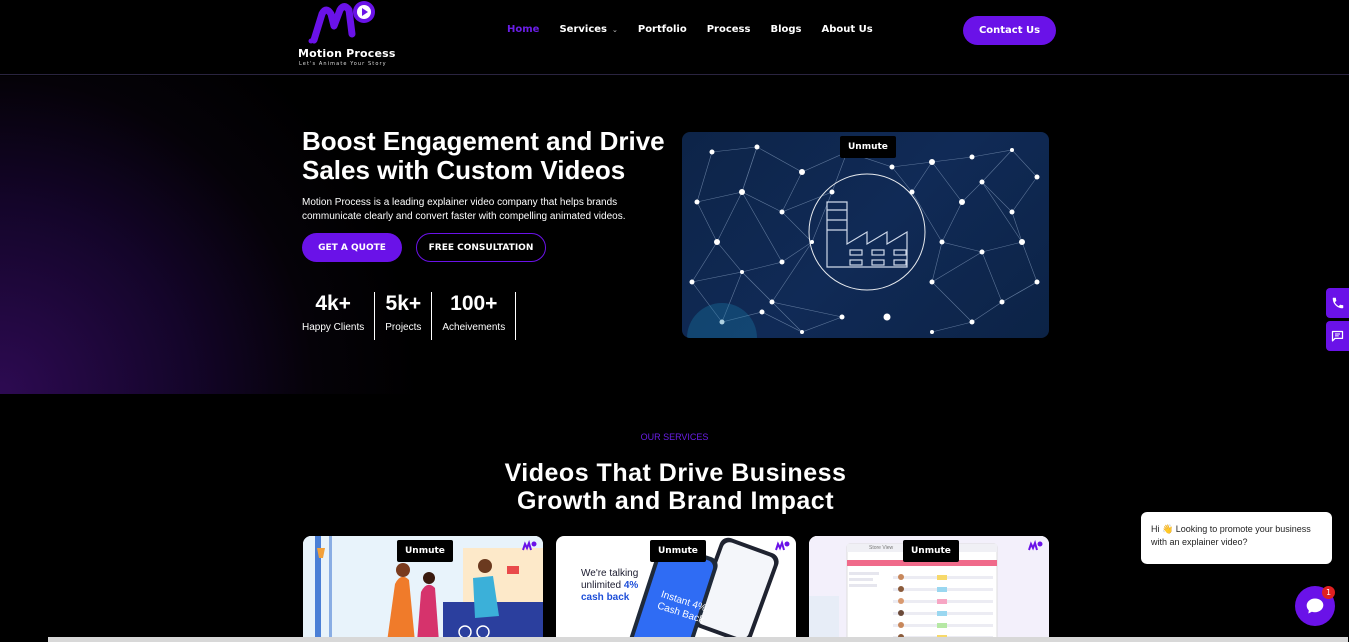 This screenshot has width=1349, height=642. Describe the element at coordinates (583, 29) in the screenshot. I see `nav-item-label: Services` at that location.